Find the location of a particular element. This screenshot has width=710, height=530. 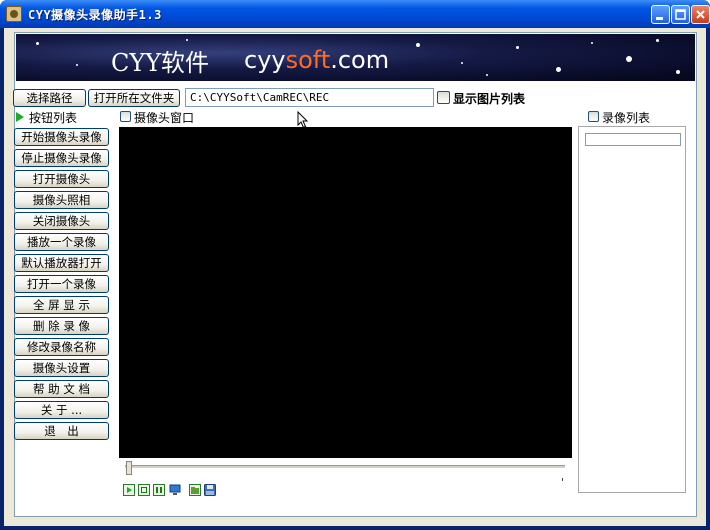

recording-list-checkbox is located at coordinates (593, 116).